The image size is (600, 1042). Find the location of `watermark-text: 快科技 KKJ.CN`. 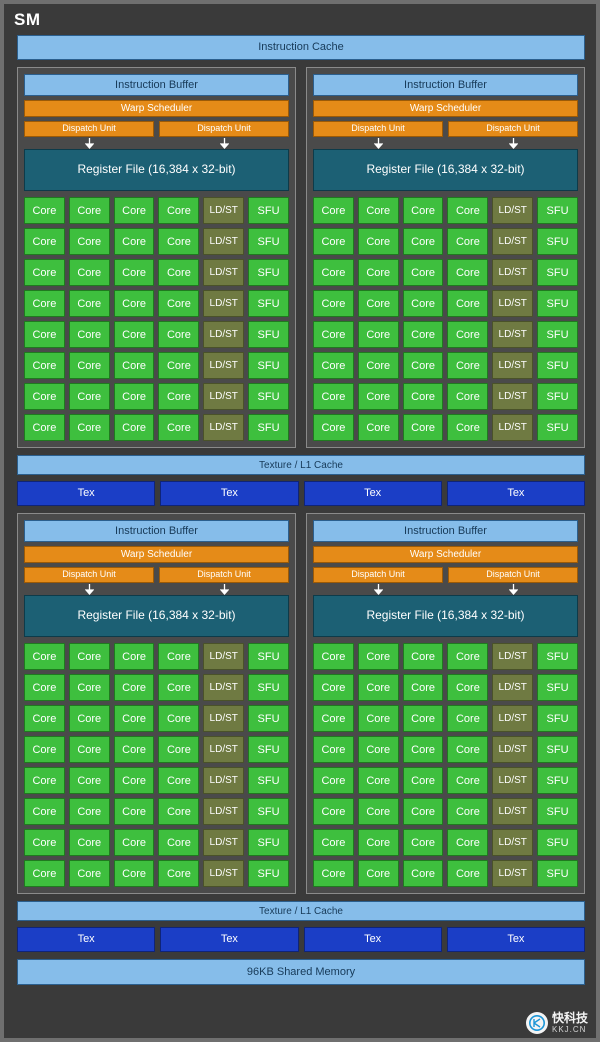

watermark-text: 快科技 KKJ.CN is located at coordinates (570, 1023).